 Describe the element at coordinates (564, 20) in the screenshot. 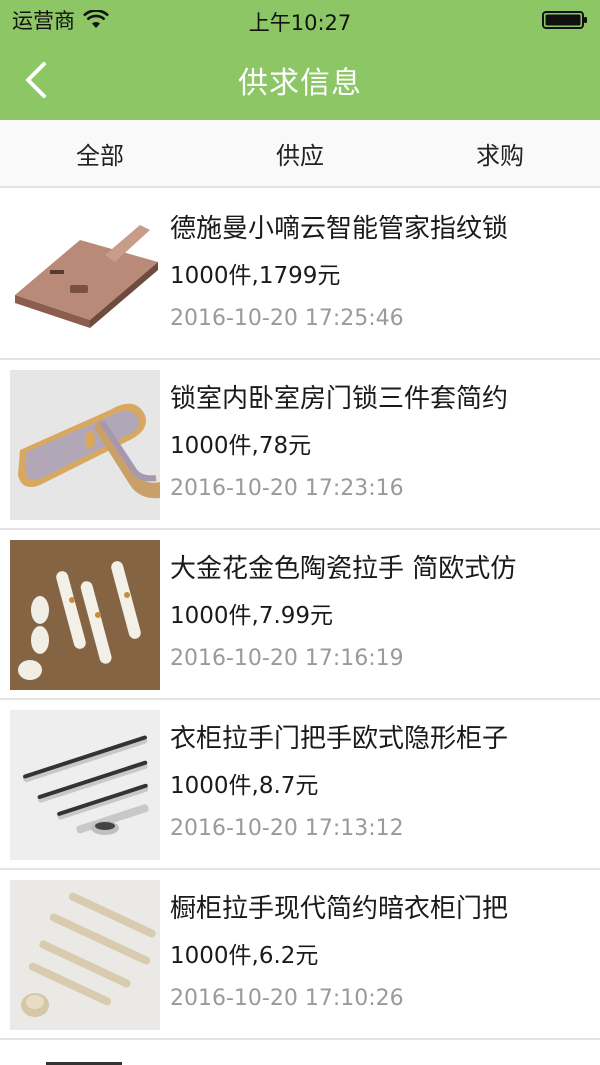

I see `battery-icon` at that location.